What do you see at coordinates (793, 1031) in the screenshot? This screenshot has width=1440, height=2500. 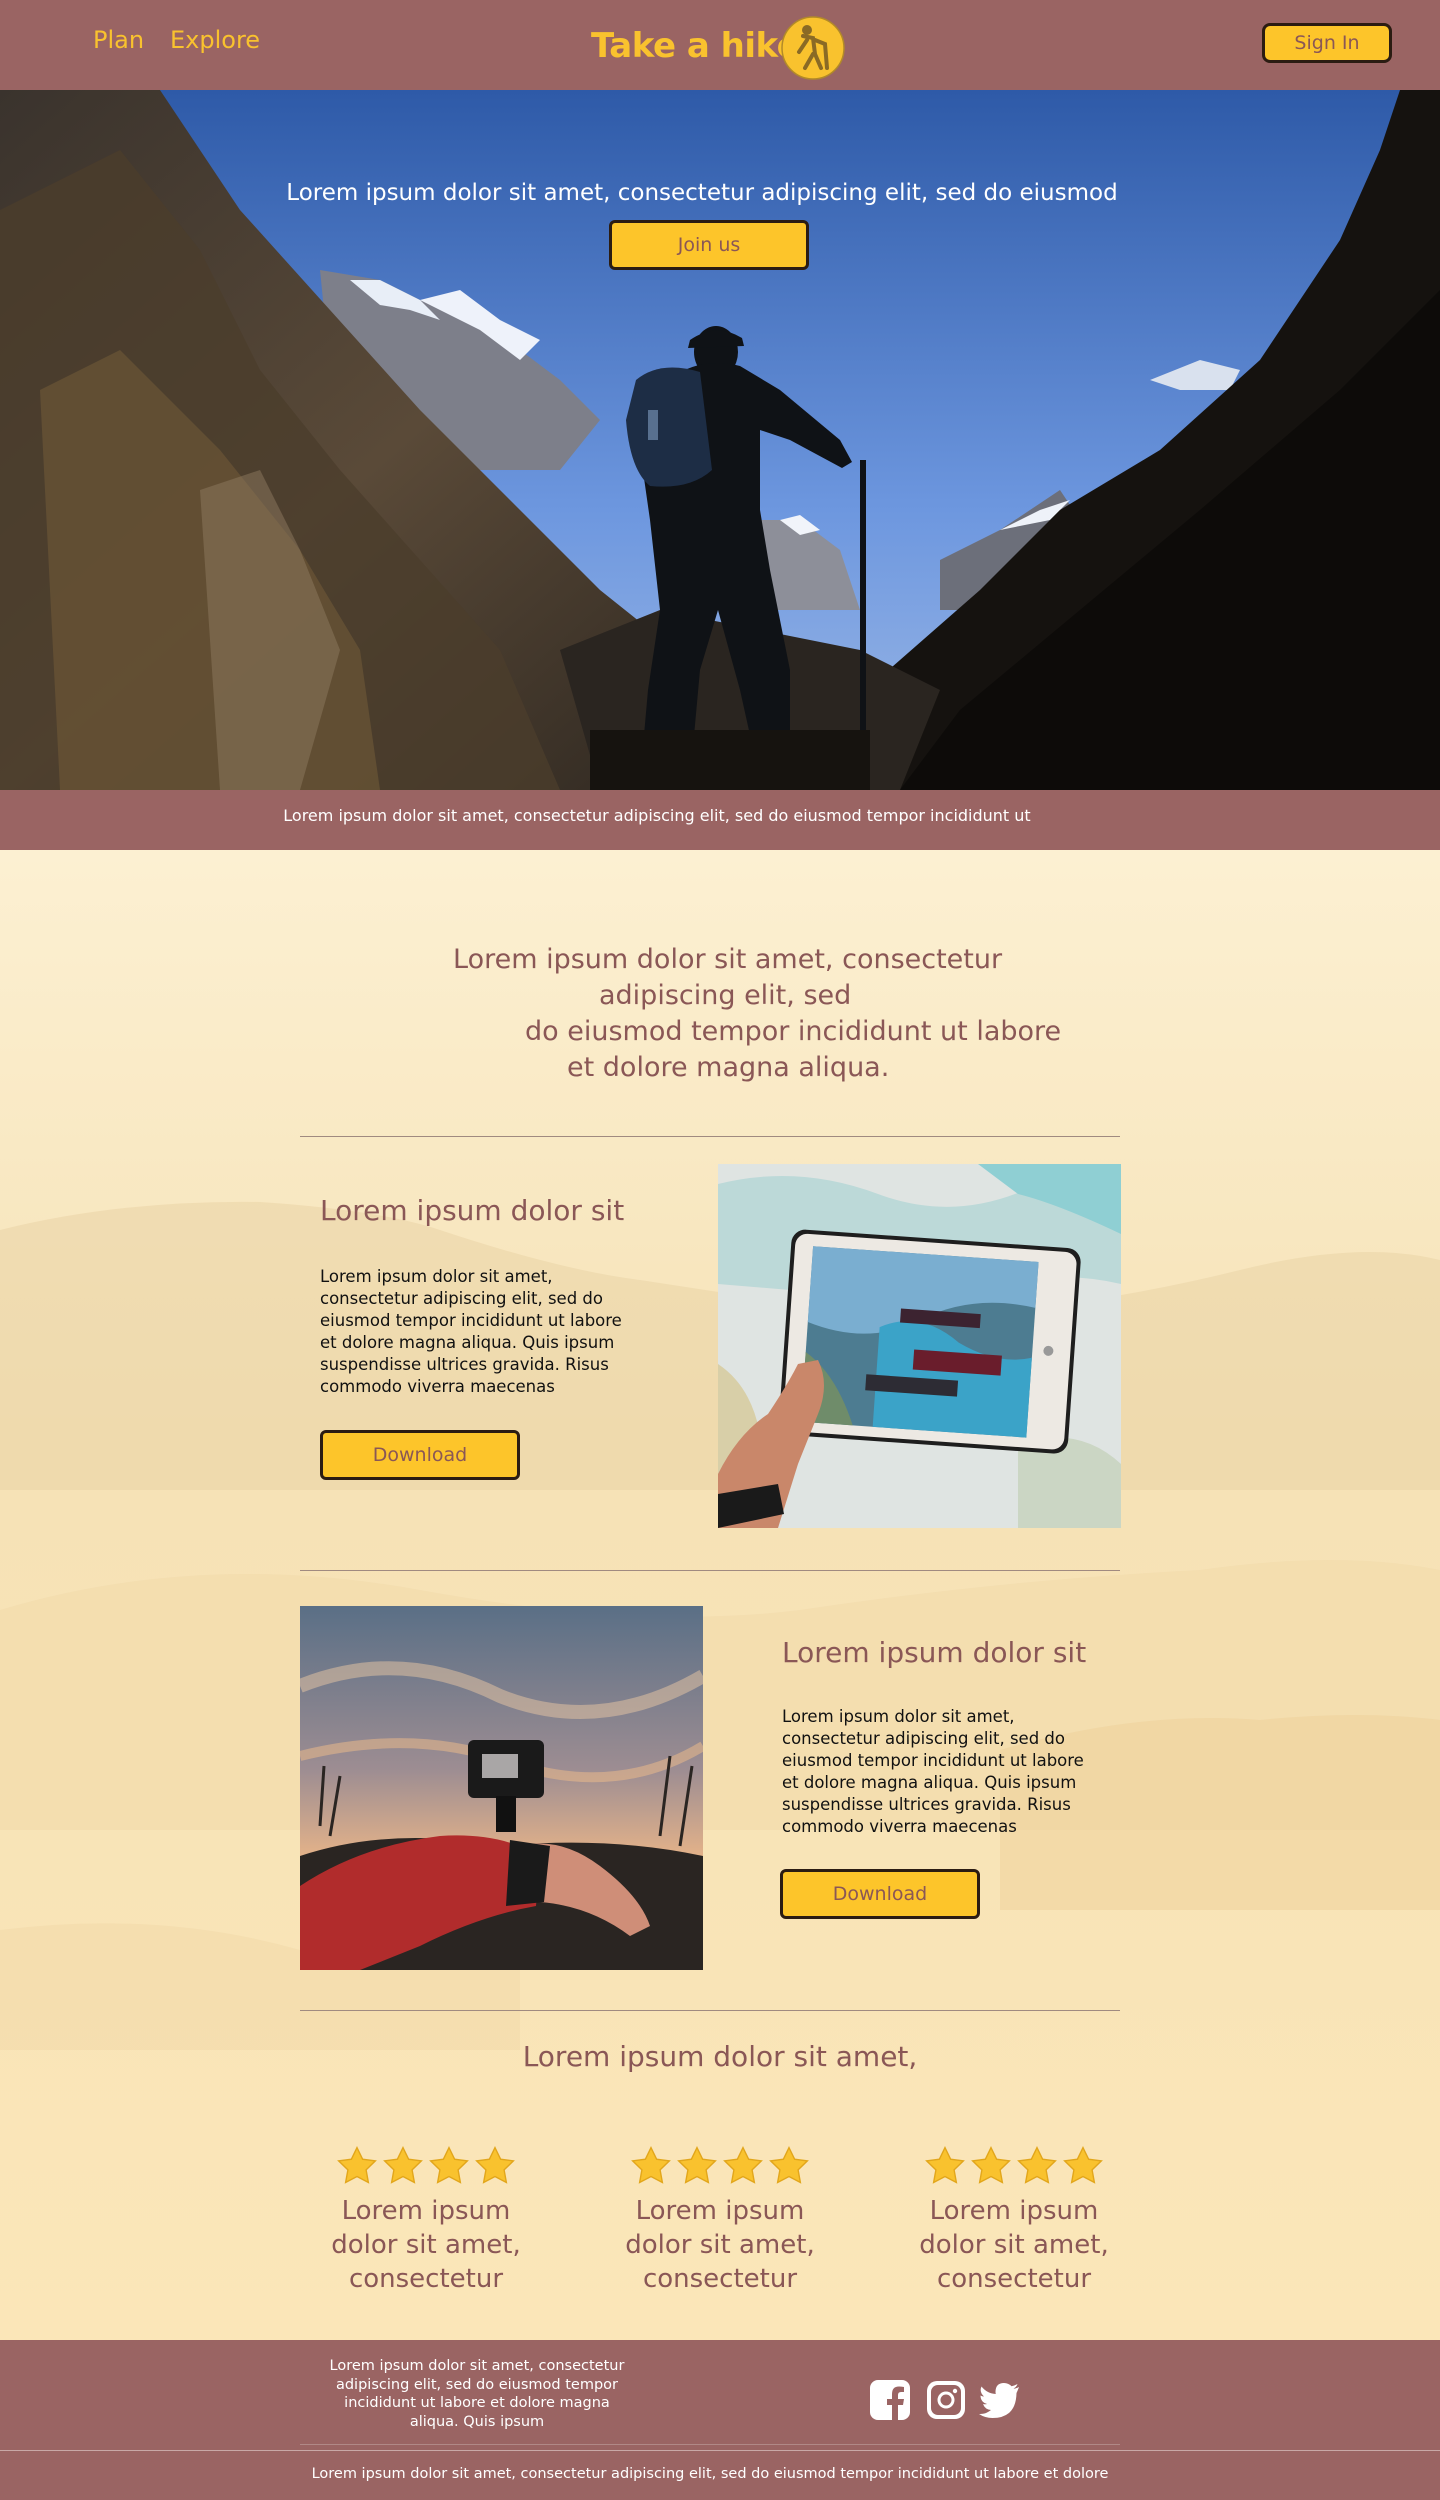 I see `intro-line-3: do eiusmod tempor incididunt ut labore` at bounding box center [793, 1031].